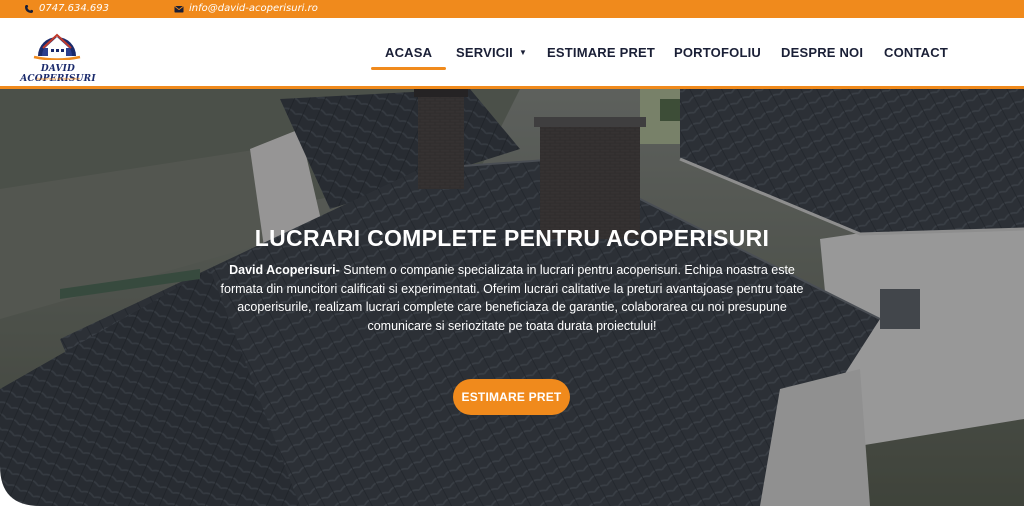  What do you see at coordinates (179, 9) in the screenshot?
I see `envelope-icon` at bounding box center [179, 9].